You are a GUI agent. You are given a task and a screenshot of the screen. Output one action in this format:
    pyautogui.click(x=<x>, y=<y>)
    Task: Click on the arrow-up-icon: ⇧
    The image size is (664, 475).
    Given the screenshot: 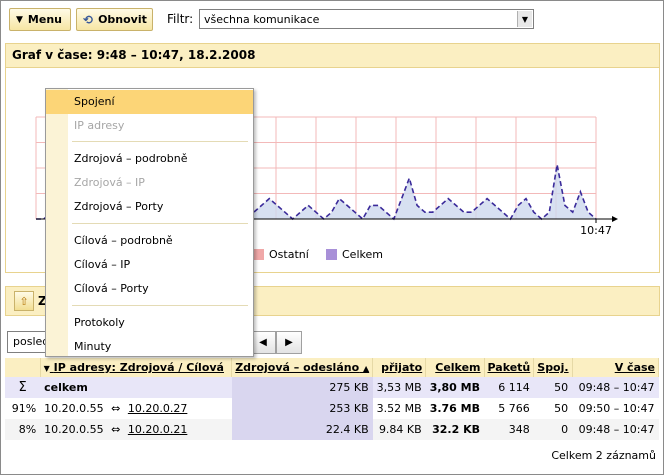 What is the action you would take?
    pyautogui.click(x=24, y=301)
    